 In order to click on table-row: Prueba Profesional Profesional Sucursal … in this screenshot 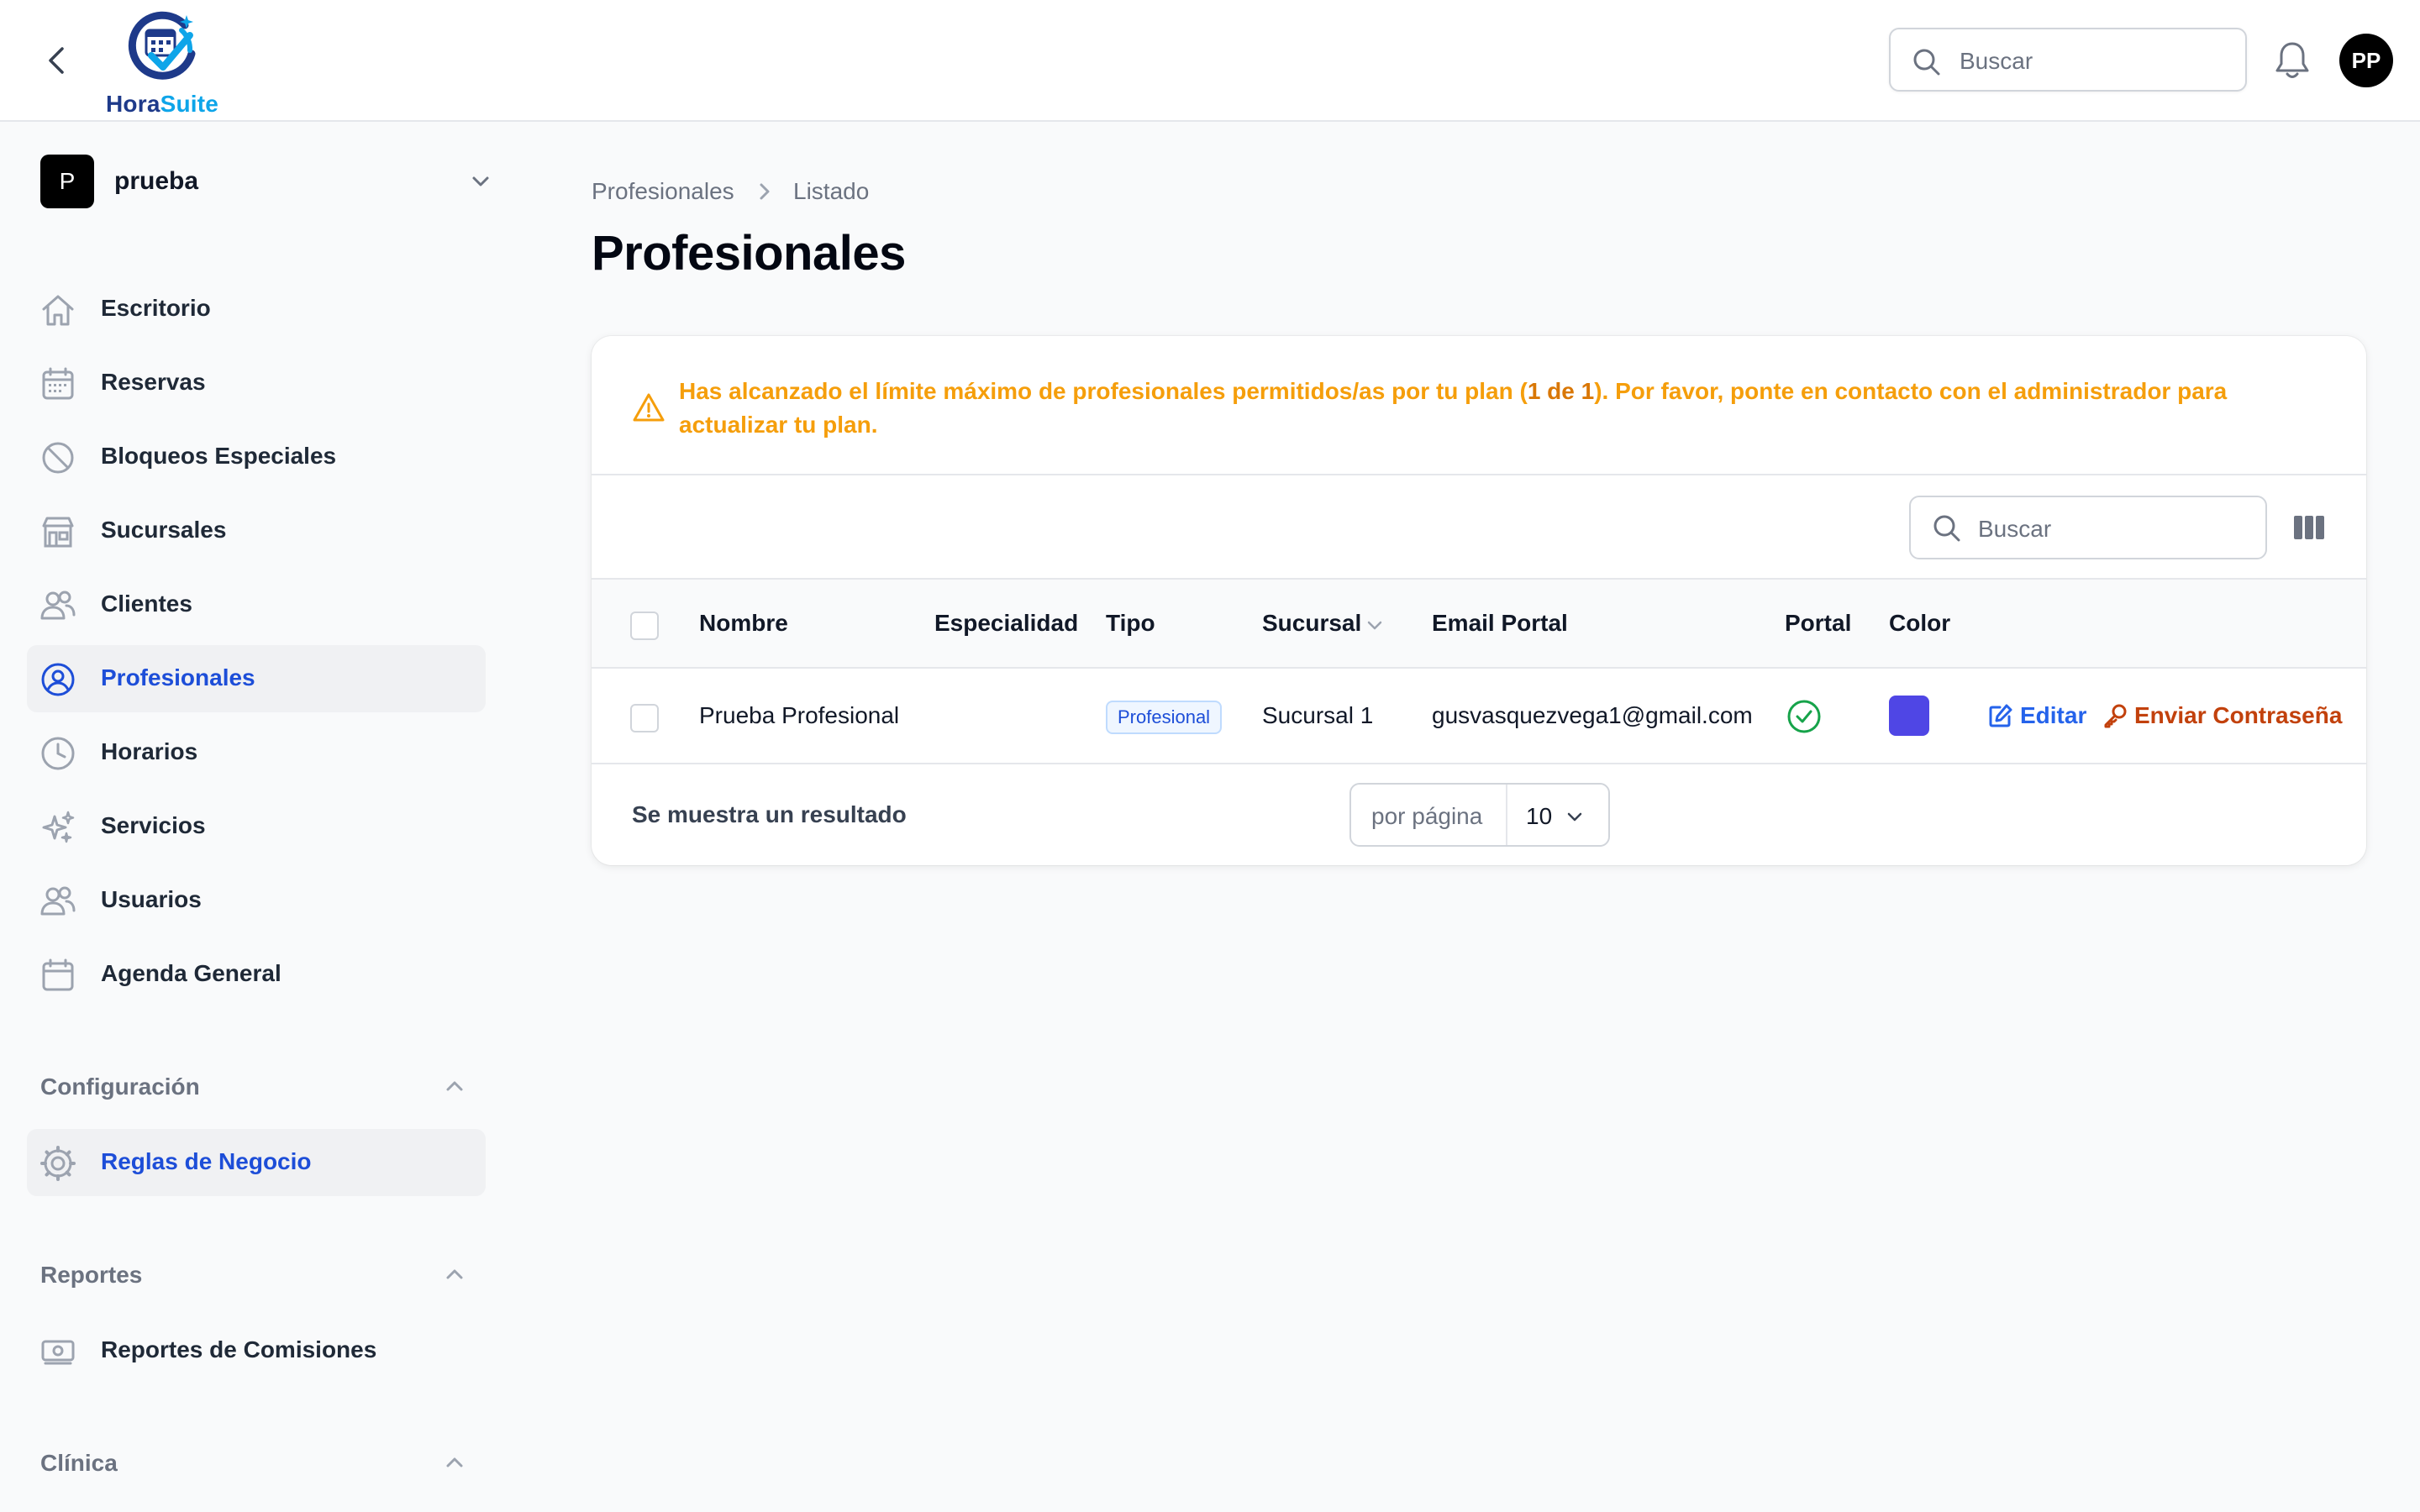, I will do `click(1479, 716)`.